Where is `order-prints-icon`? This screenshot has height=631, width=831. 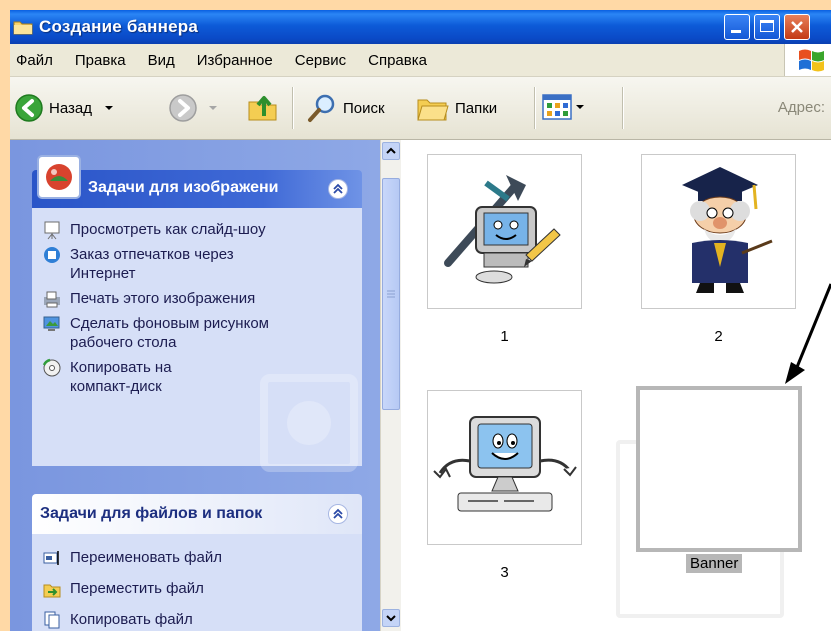
order-prints-icon is located at coordinates (52, 255).